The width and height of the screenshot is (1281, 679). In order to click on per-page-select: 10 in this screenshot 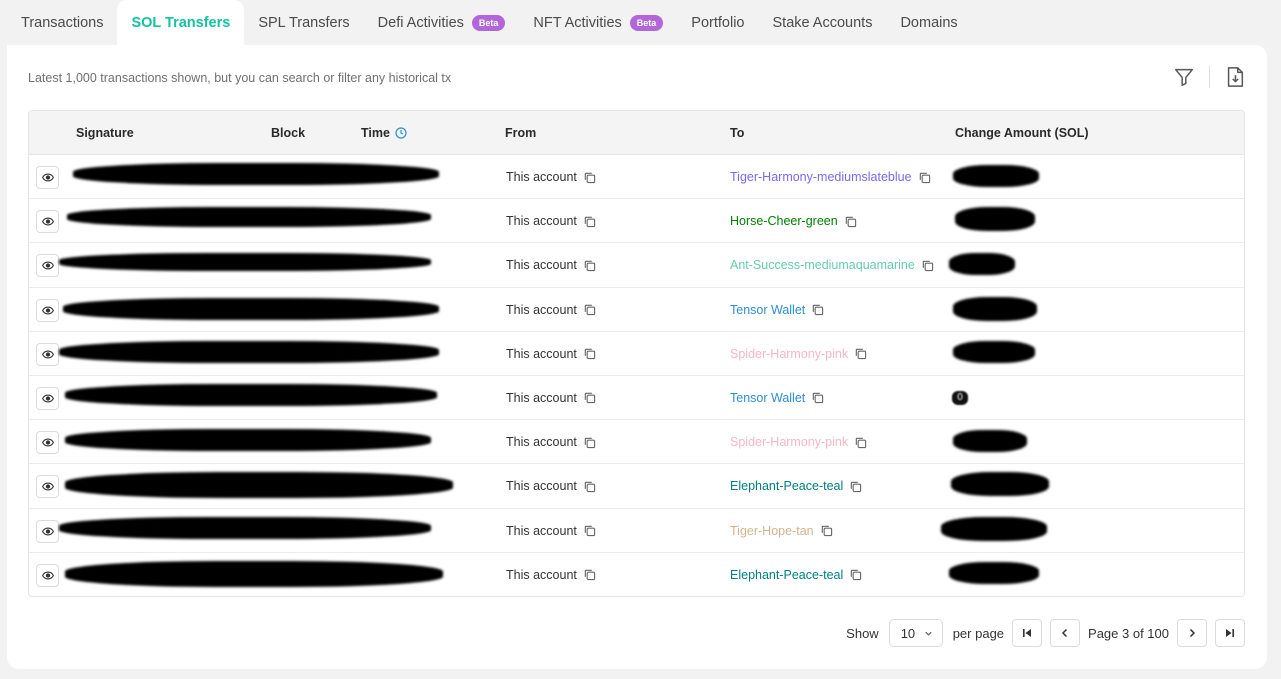, I will do `click(915, 633)`.